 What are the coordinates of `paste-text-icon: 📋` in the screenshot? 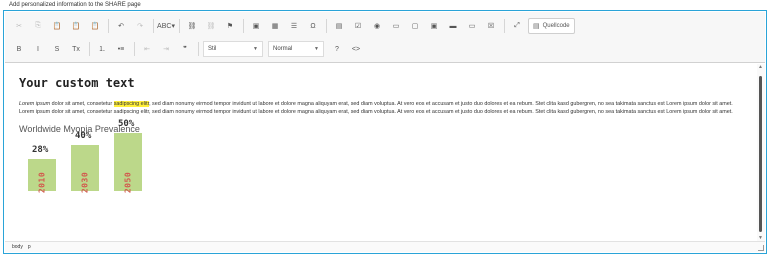 It's located at (76, 26).